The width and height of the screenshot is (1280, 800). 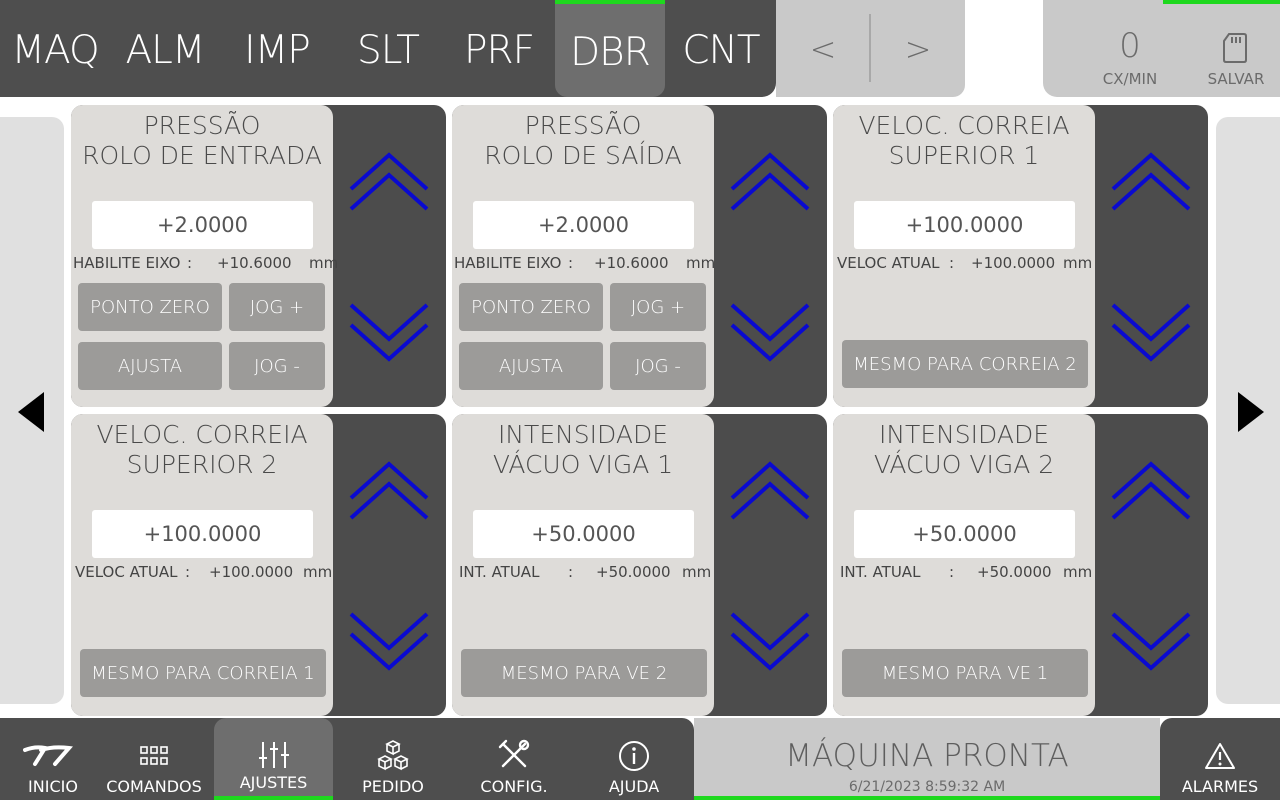 I want to click on tools-icon, so click(x=514, y=753).